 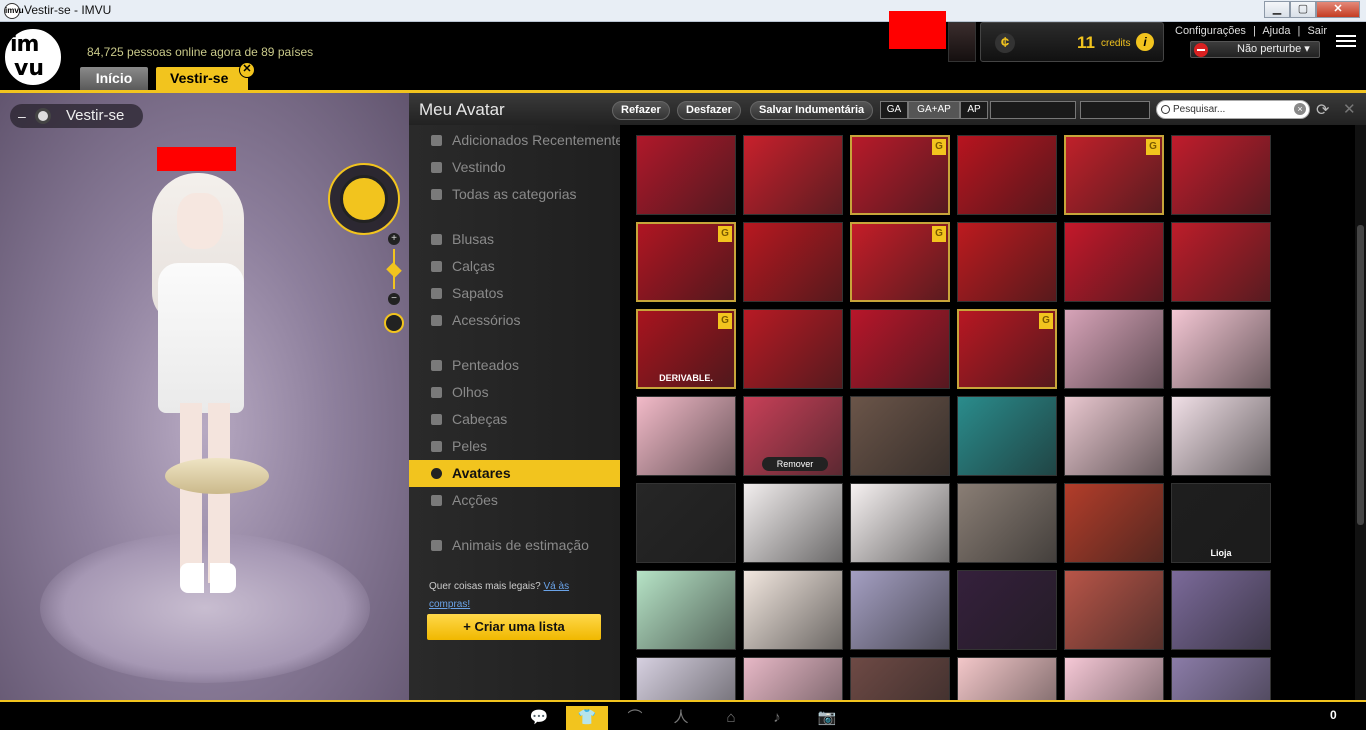 What do you see at coordinates (514, 320) in the screenshot?
I see `category-acess-rios: Acessórios` at bounding box center [514, 320].